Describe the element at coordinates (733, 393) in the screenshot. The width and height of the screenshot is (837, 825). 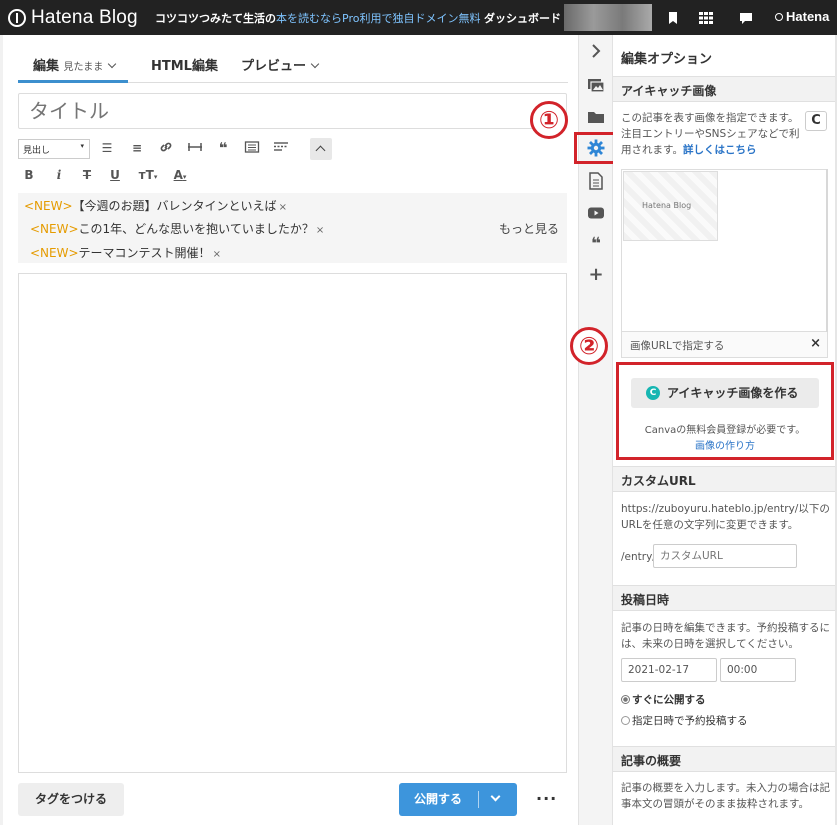
I see `create-eyecatch-label: アイキャッチ画像を作る` at that location.